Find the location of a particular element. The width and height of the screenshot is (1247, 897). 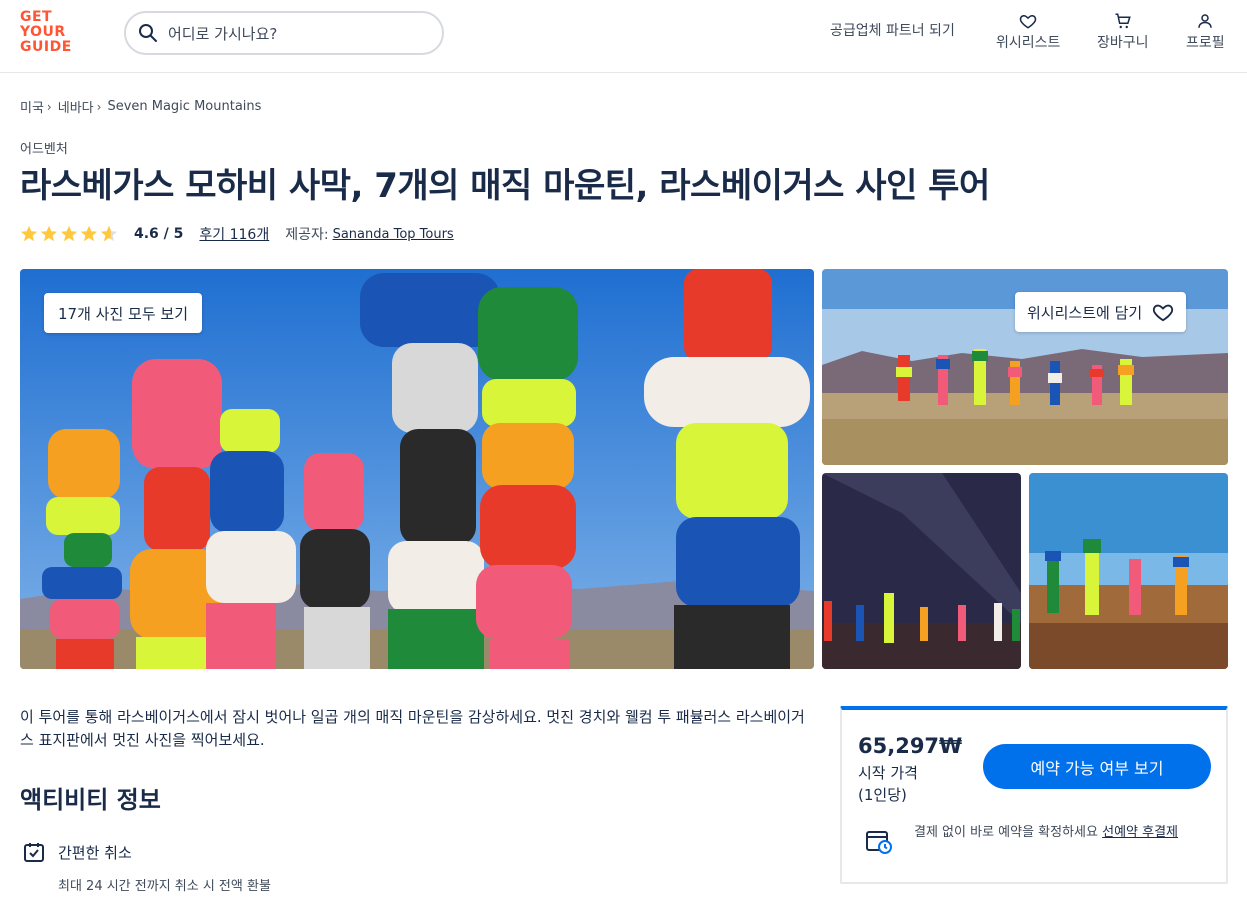

price-from-label: 시작 가격 is located at coordinates (888, 773).